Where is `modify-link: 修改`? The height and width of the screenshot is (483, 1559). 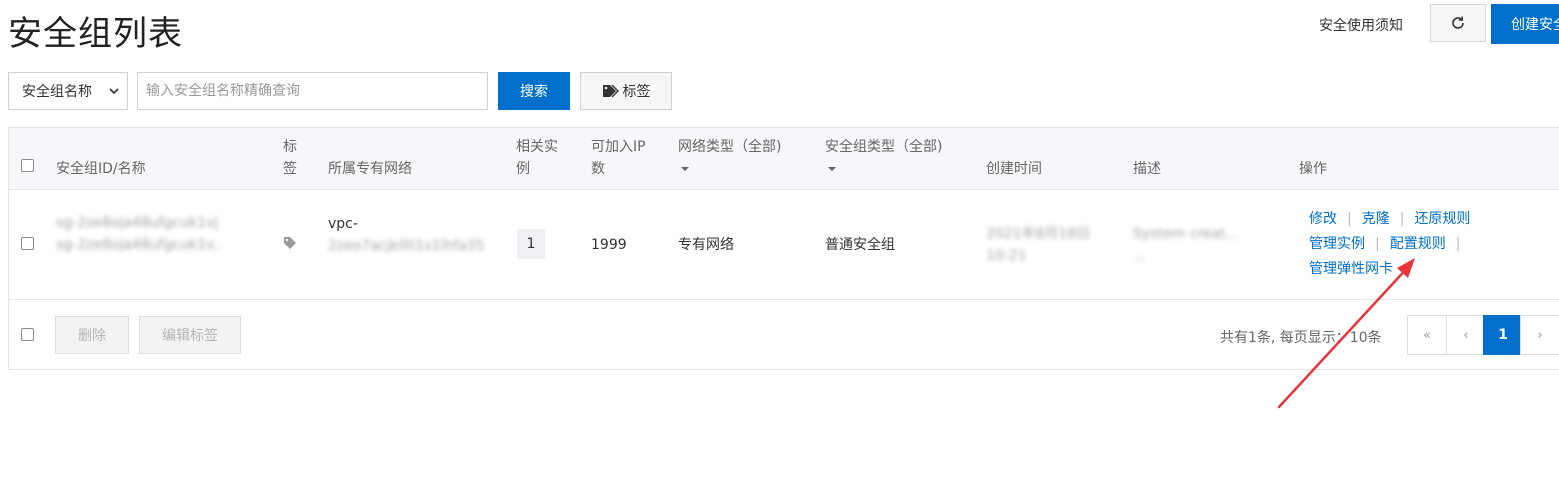 modify-link: 修改 is located at coordinates (1323, 219).